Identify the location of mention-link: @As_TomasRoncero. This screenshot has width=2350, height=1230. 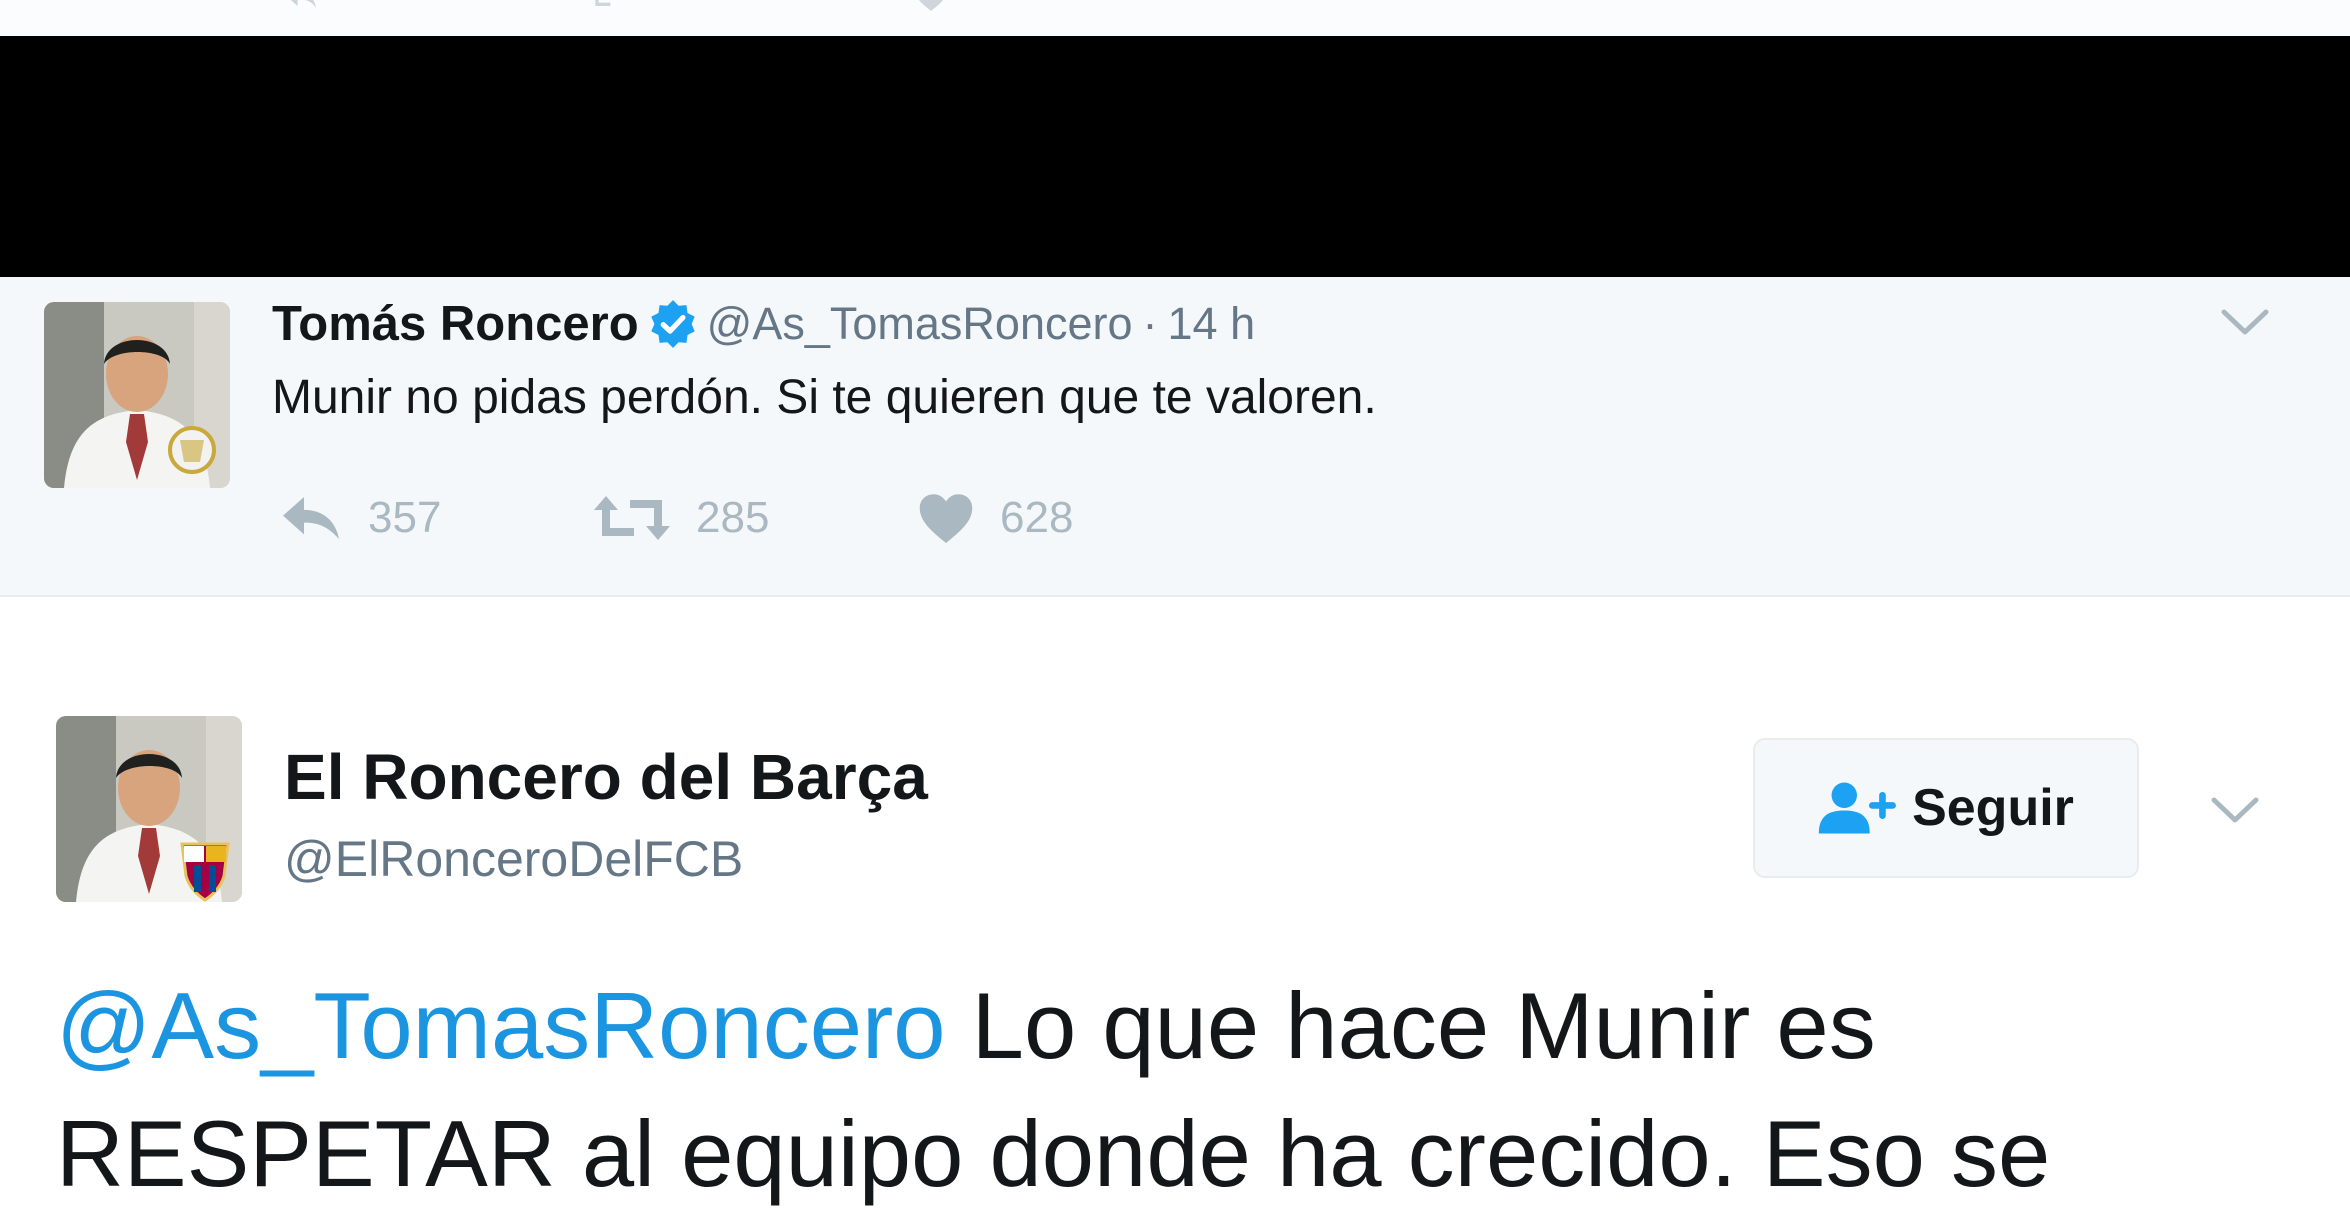
(501, 1025).